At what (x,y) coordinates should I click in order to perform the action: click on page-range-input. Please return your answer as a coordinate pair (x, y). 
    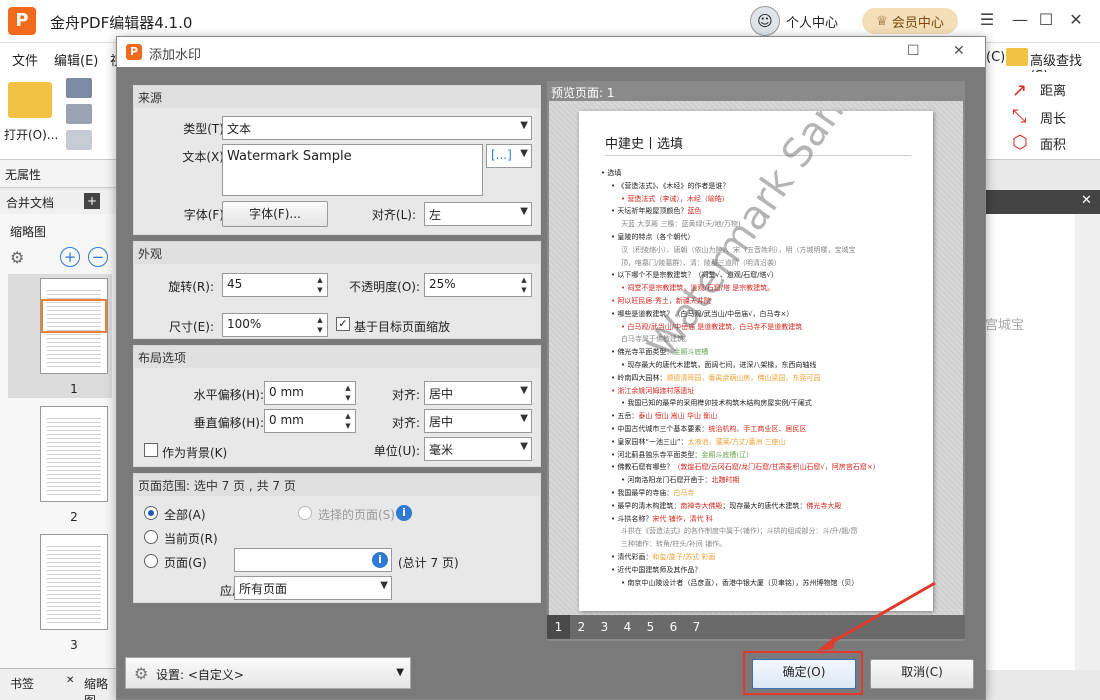
    Looking at the image, I should click on (313, 560).